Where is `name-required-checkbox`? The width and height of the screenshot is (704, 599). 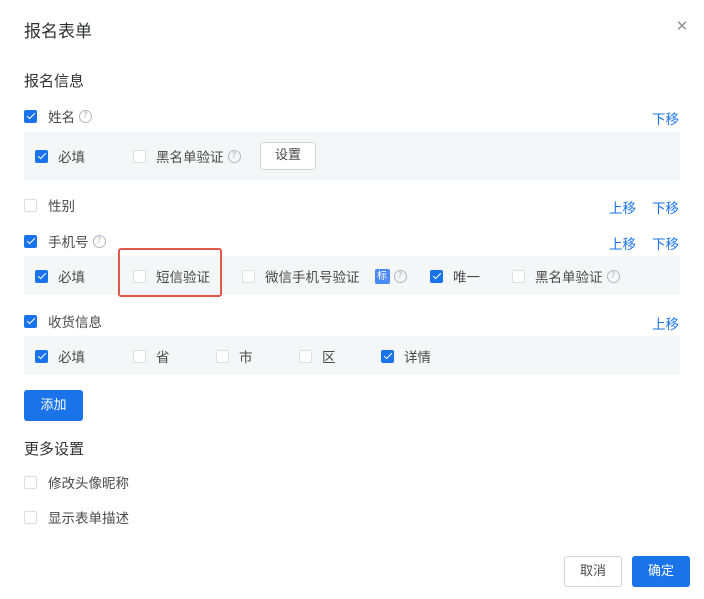 name-required-checkbox is located at coordinates (41, 156).